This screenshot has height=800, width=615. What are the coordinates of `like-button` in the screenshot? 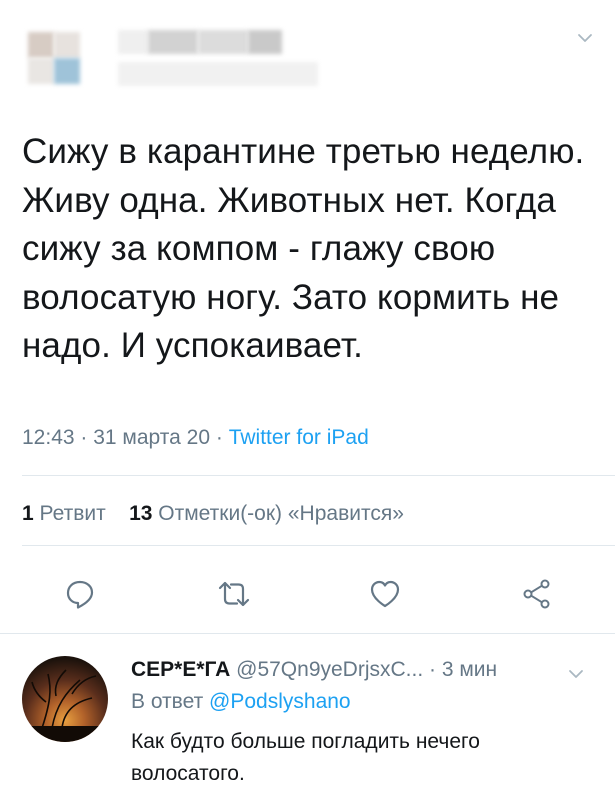 It's located at (385, 594).